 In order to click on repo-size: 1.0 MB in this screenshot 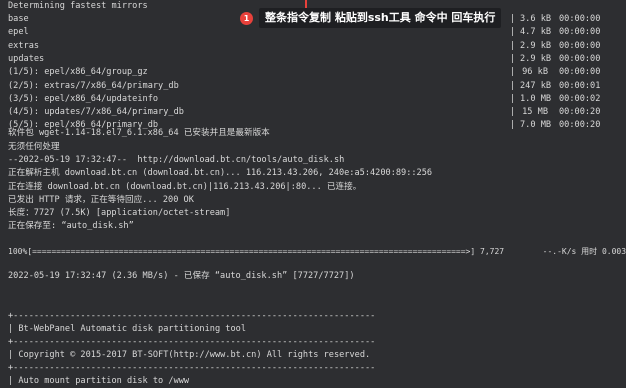, I will do `click(536, 98)`.